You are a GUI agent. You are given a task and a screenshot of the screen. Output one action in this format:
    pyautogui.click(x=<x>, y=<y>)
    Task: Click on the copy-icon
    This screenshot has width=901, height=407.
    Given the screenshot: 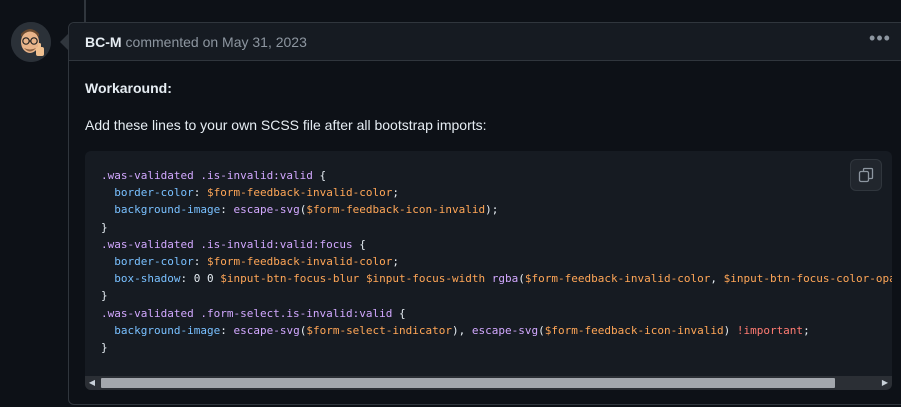 What is the action you would take?
    pyautogui.click(x=866, y=175)
    